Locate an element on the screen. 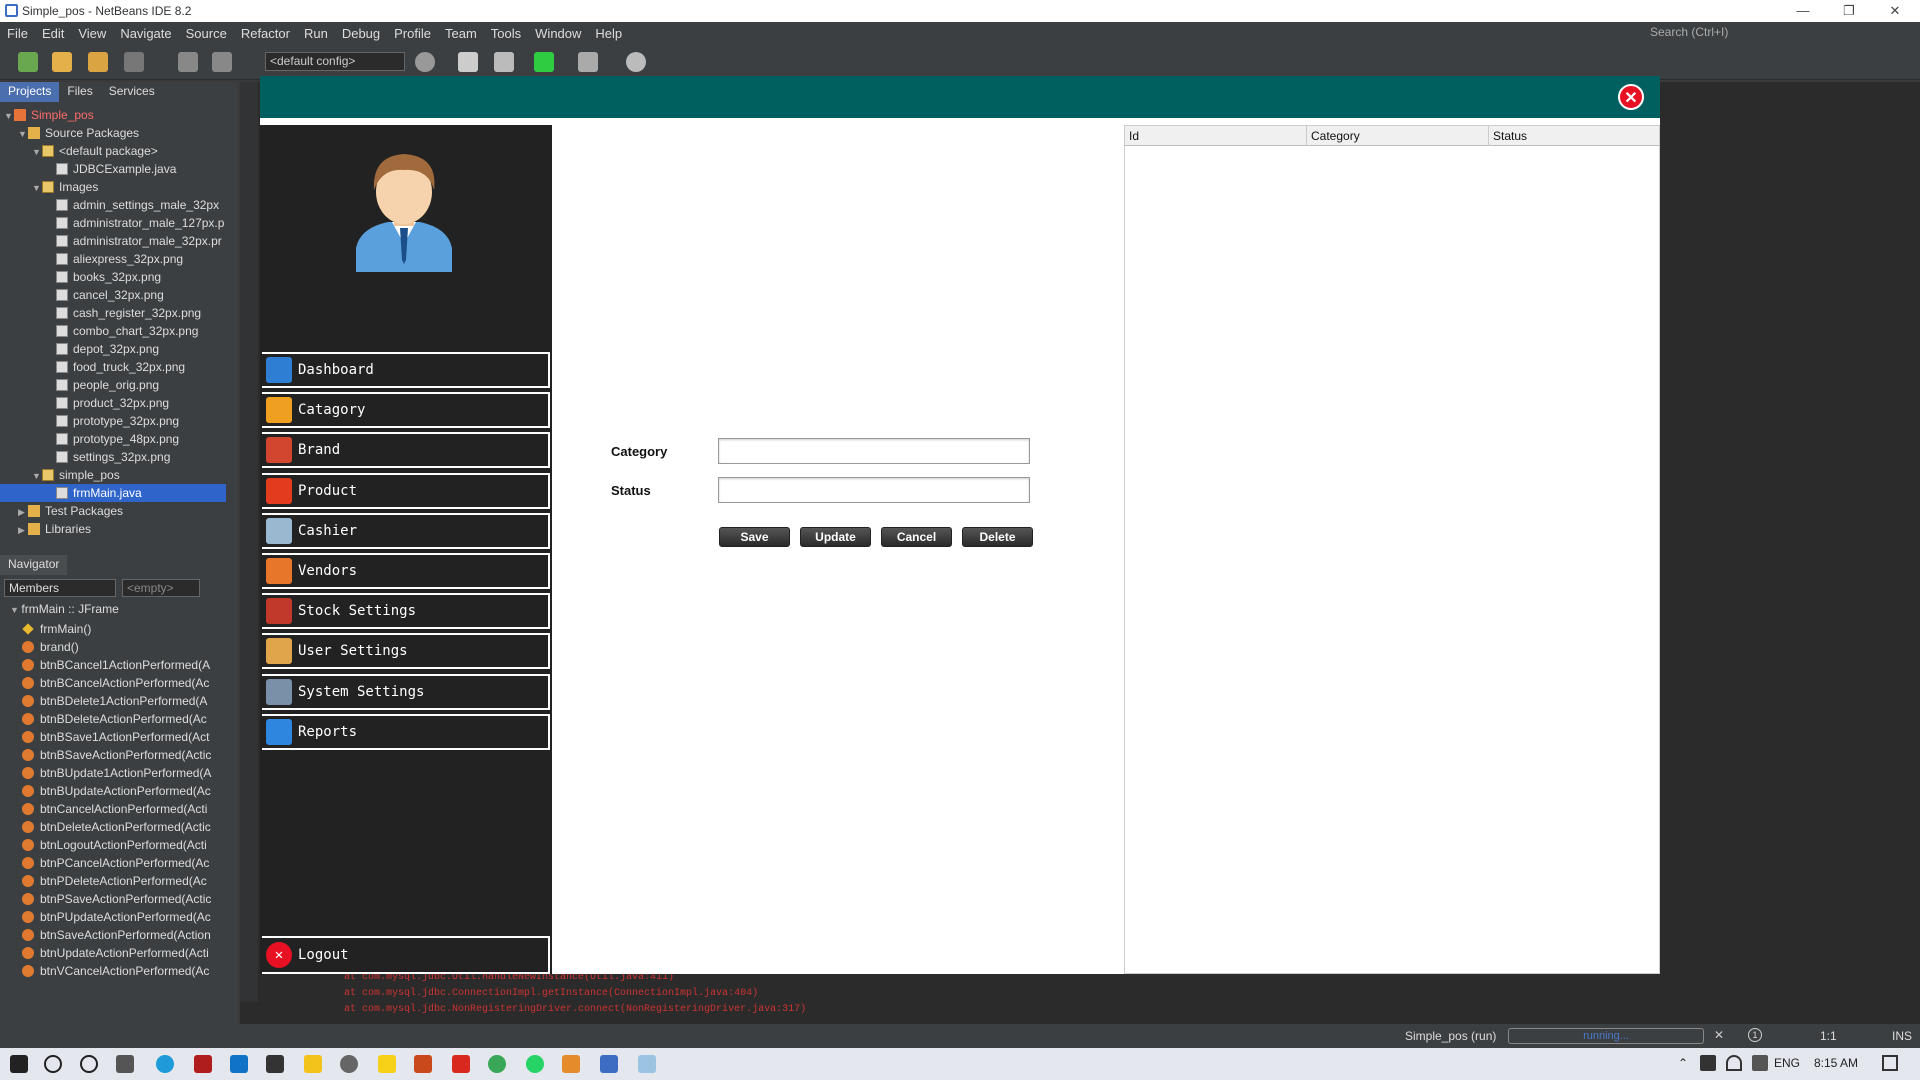  undo-icon is located at coordinates (188, 62).